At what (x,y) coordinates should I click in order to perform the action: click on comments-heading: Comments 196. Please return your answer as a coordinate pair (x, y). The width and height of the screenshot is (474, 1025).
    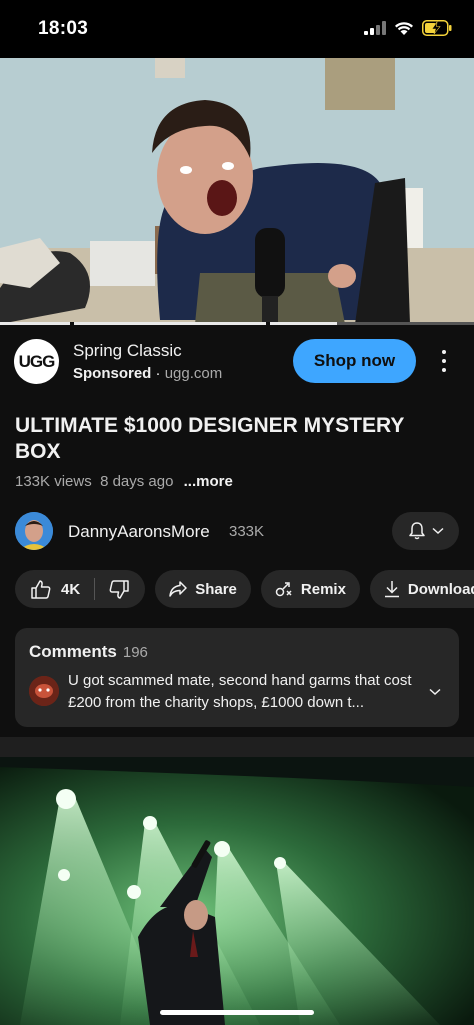
    Looking at the image, I should click on (88, 652).